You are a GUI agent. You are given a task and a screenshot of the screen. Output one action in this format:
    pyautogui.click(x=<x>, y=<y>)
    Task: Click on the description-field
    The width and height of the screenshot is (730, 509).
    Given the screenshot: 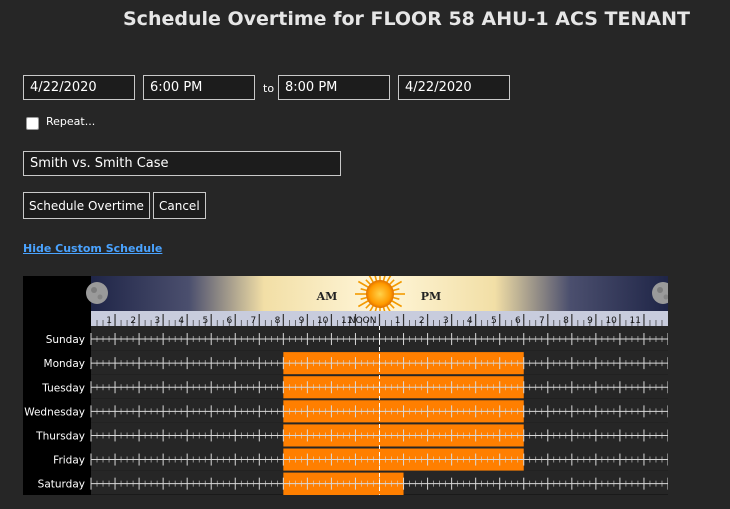 What is the action you would take?
    pyautogui.click(x=182, y=163)
    